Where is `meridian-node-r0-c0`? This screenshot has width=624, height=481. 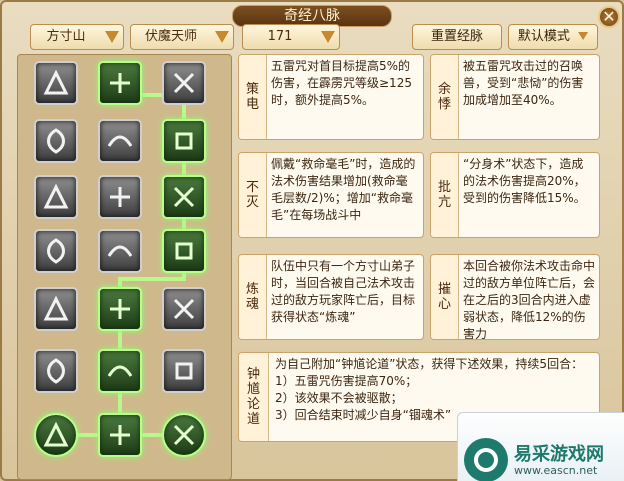
meridian-node-r0-c0 is located at coordinates (56, 83).